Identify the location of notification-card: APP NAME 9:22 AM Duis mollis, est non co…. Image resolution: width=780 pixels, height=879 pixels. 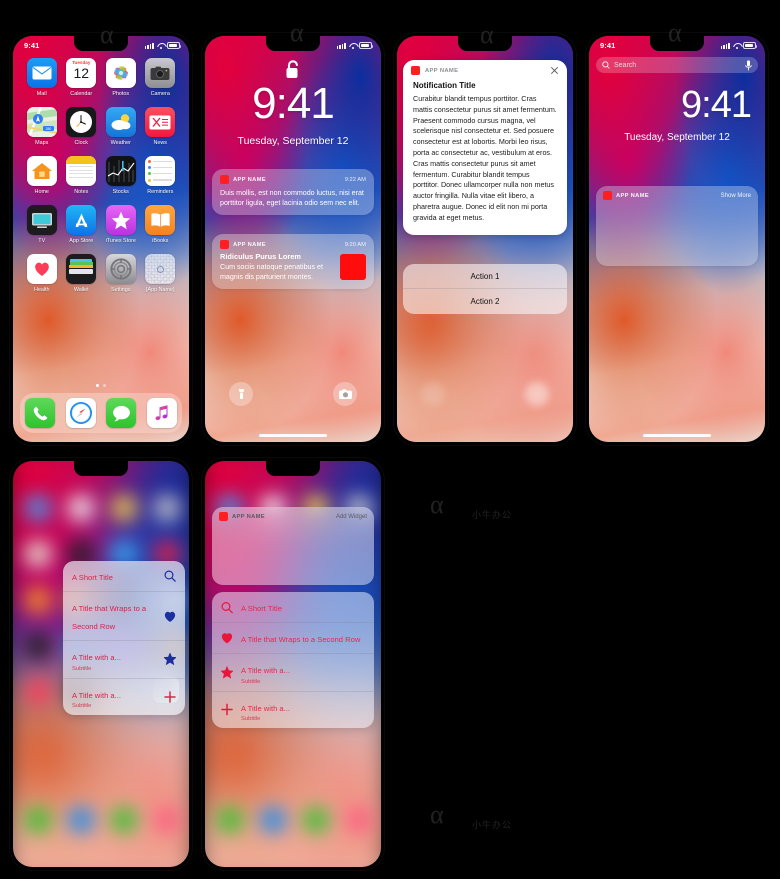
(293, 192).